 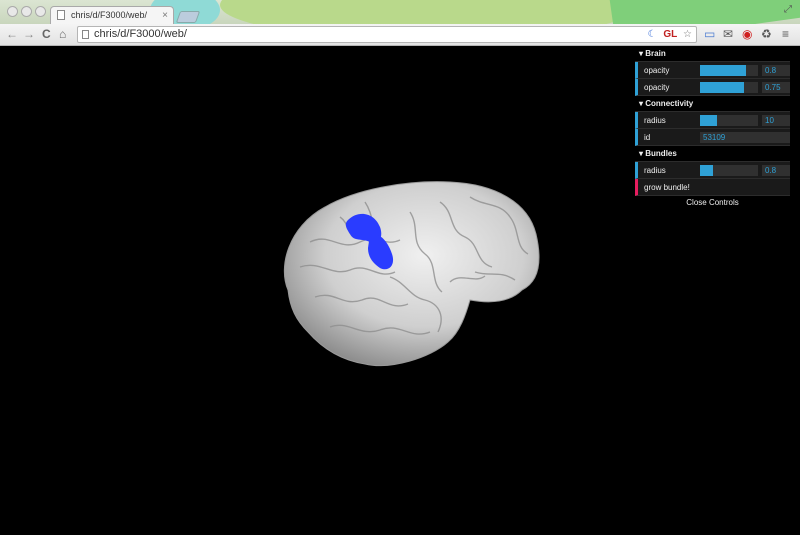 I want to click on opera-icon: ◉, so click(x=747, y=34).